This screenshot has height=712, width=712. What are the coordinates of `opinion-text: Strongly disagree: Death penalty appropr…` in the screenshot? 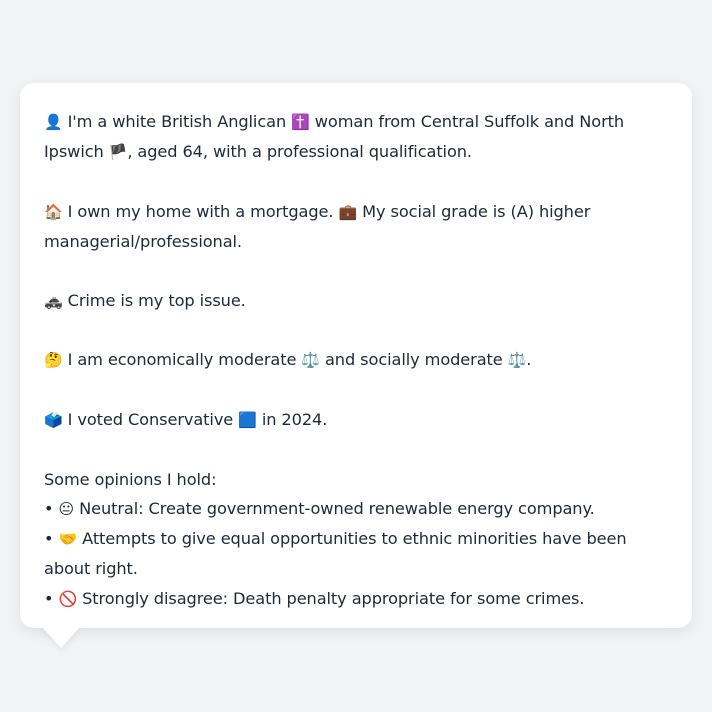 It's located at (333, 598).